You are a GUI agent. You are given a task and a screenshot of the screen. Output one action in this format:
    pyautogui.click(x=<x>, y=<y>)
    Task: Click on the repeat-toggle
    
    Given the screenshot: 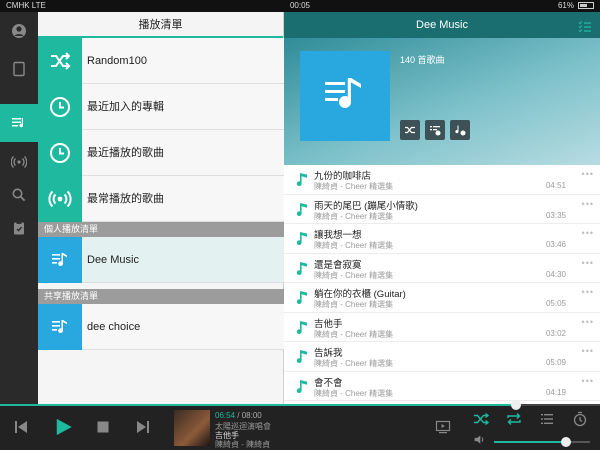 What is the action you would take?
    pyautogui.click(x=514, y=419)
    